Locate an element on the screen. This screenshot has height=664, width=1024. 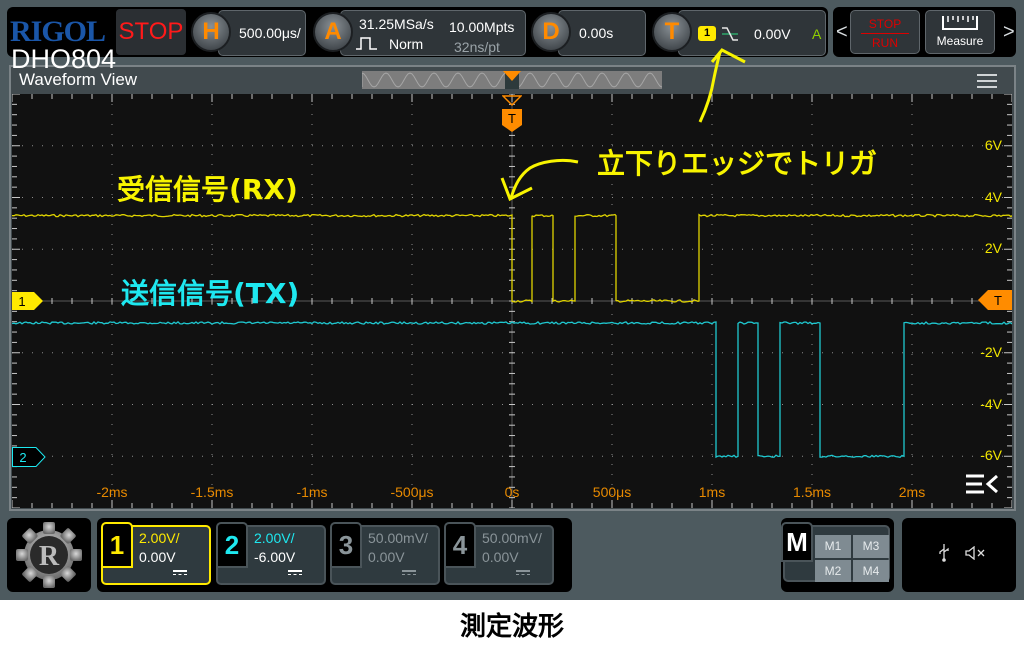
figure-caption: 測定波形 is located at coordinates (511, 627).